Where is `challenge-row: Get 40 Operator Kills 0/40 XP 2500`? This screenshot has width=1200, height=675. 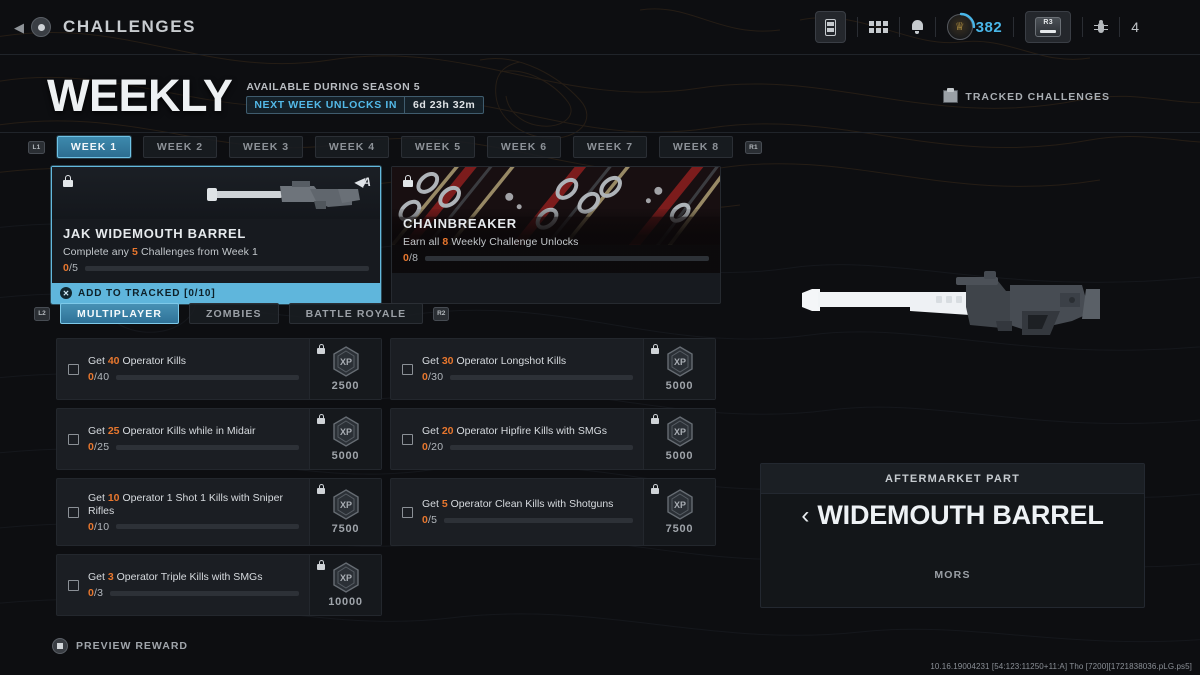 challenge-row: Get 40 Operator Kills 0/40 XP 2500 is located at coordinates (219, 369).